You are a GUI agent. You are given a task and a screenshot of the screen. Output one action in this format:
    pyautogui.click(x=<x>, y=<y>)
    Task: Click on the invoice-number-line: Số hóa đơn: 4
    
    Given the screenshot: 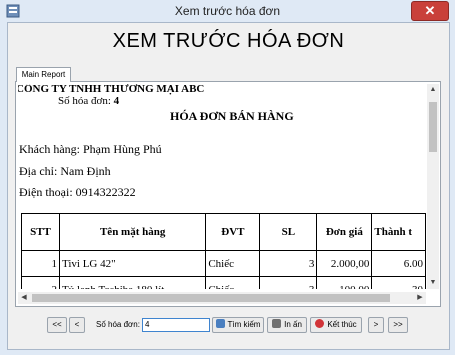 What is the action you would take?
    pyautogui.click(x=88, y=101)
    